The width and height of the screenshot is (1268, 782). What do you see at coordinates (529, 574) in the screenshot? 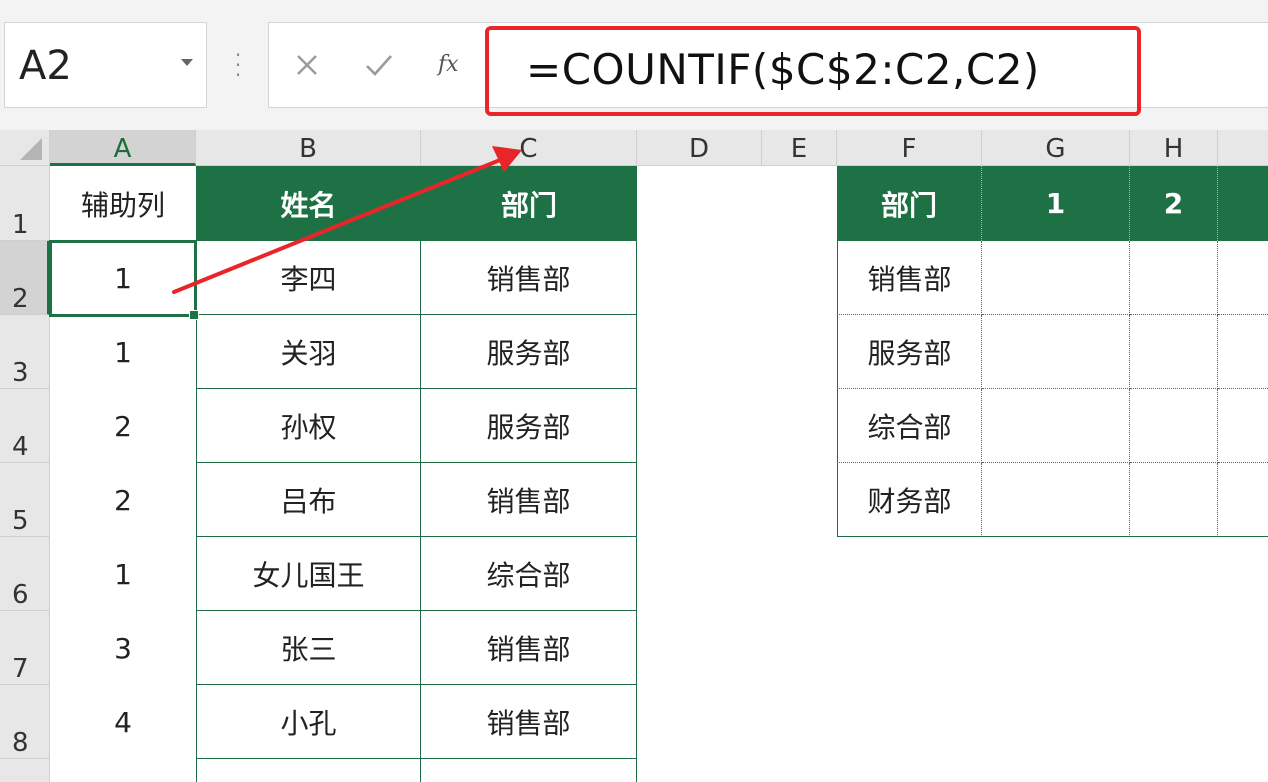
I see `dept-cell: 综合部` at bounding box center [529, 574].